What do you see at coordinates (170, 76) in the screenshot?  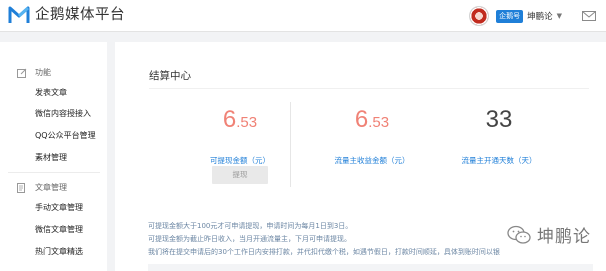 I see `page-title: 结算中心` at bounding box center [170, 76].